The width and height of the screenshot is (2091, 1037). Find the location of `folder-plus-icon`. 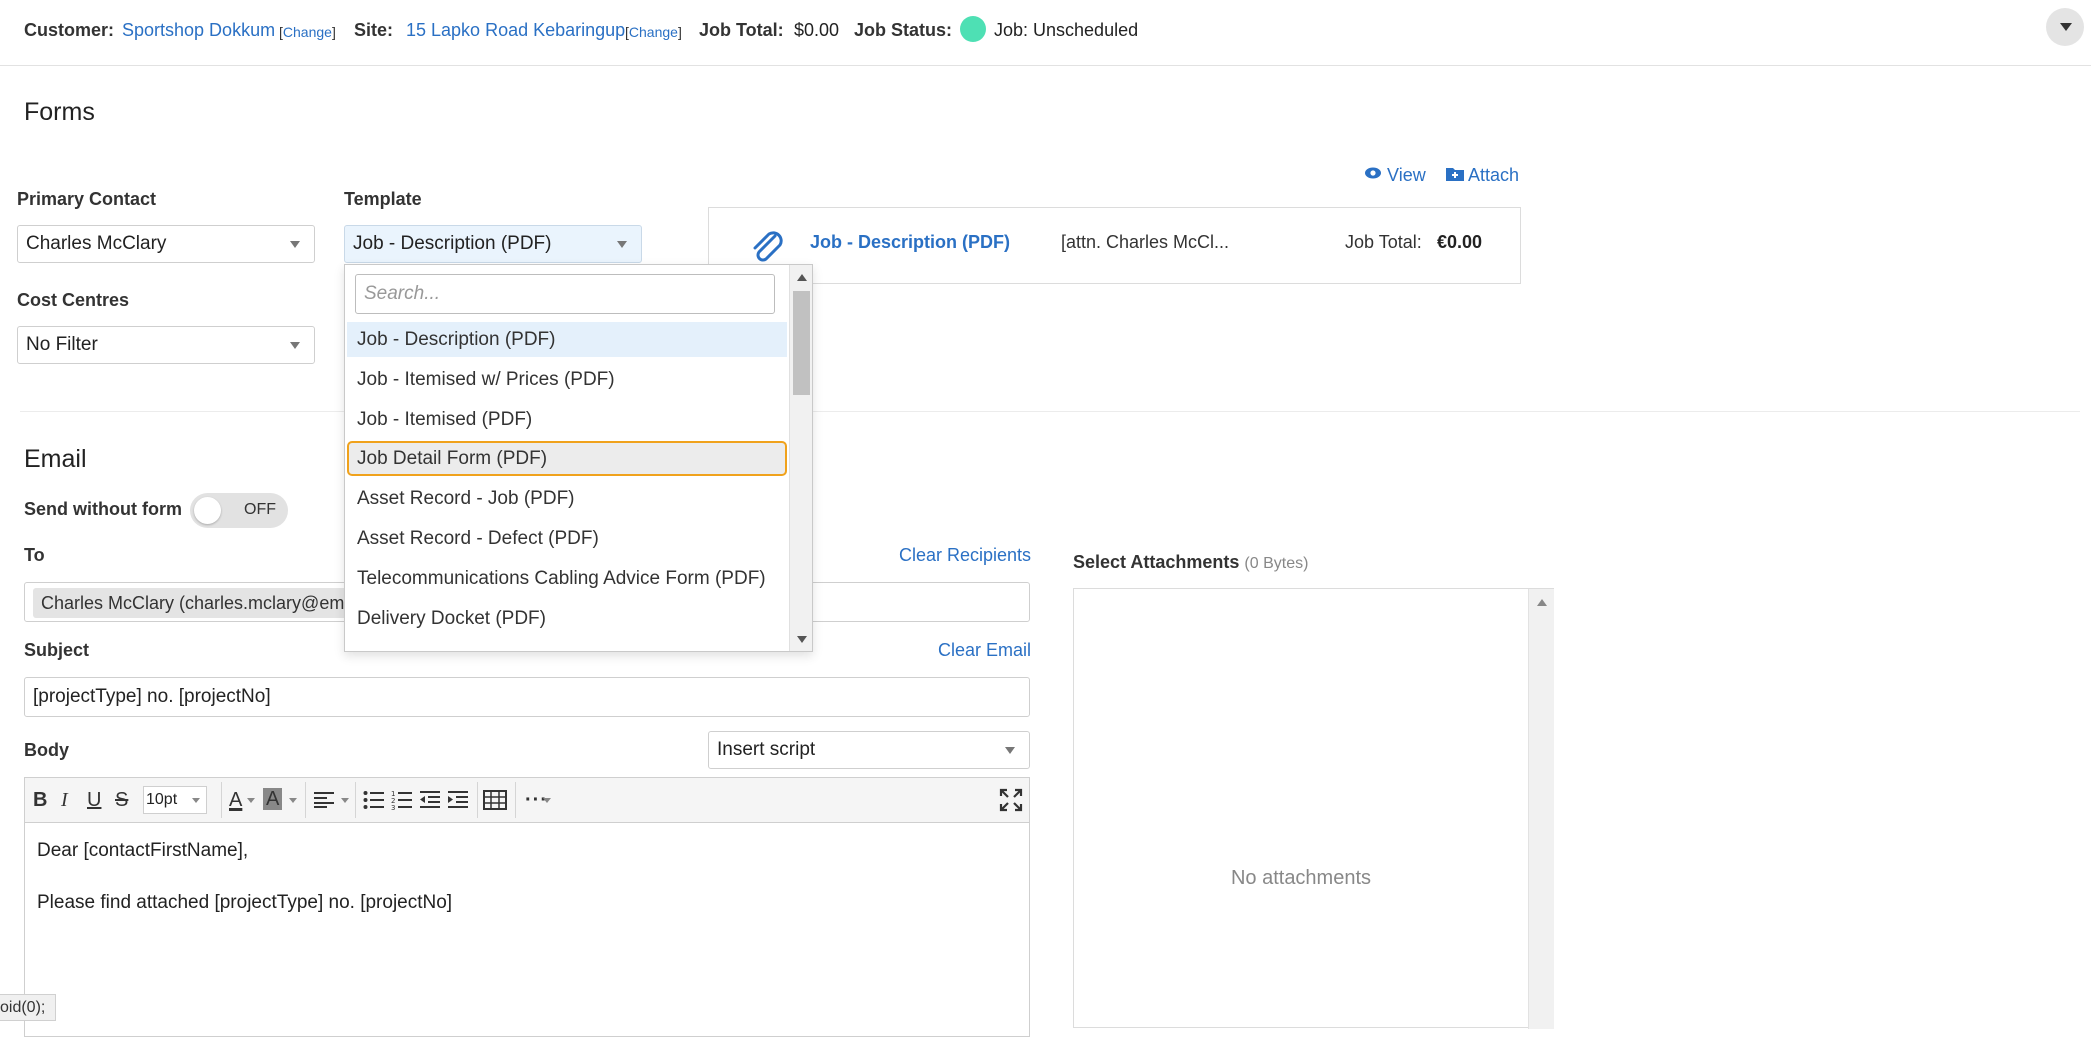

folder-plus-icon is located at coordinates (1455, 174).